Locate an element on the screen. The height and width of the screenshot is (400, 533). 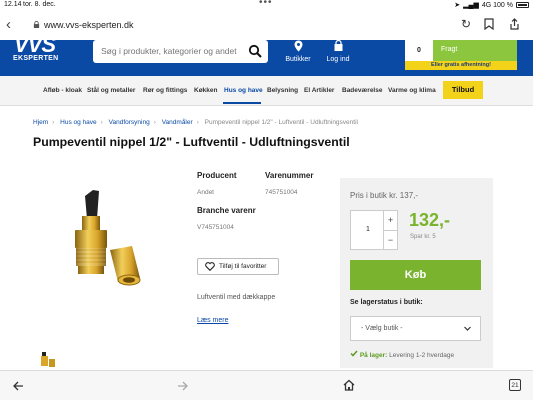
store-select-value: - Vælg butik - is located at coordinates (382, 328).